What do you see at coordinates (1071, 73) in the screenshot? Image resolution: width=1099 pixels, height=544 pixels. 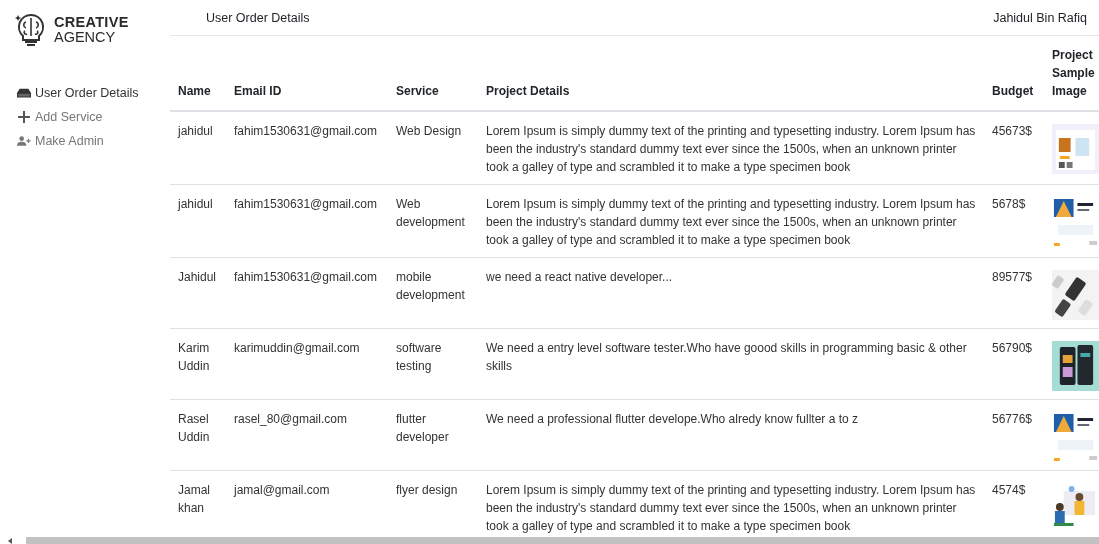 I see `column-header: Project Sample Image` at bounding box center [1071, 73].